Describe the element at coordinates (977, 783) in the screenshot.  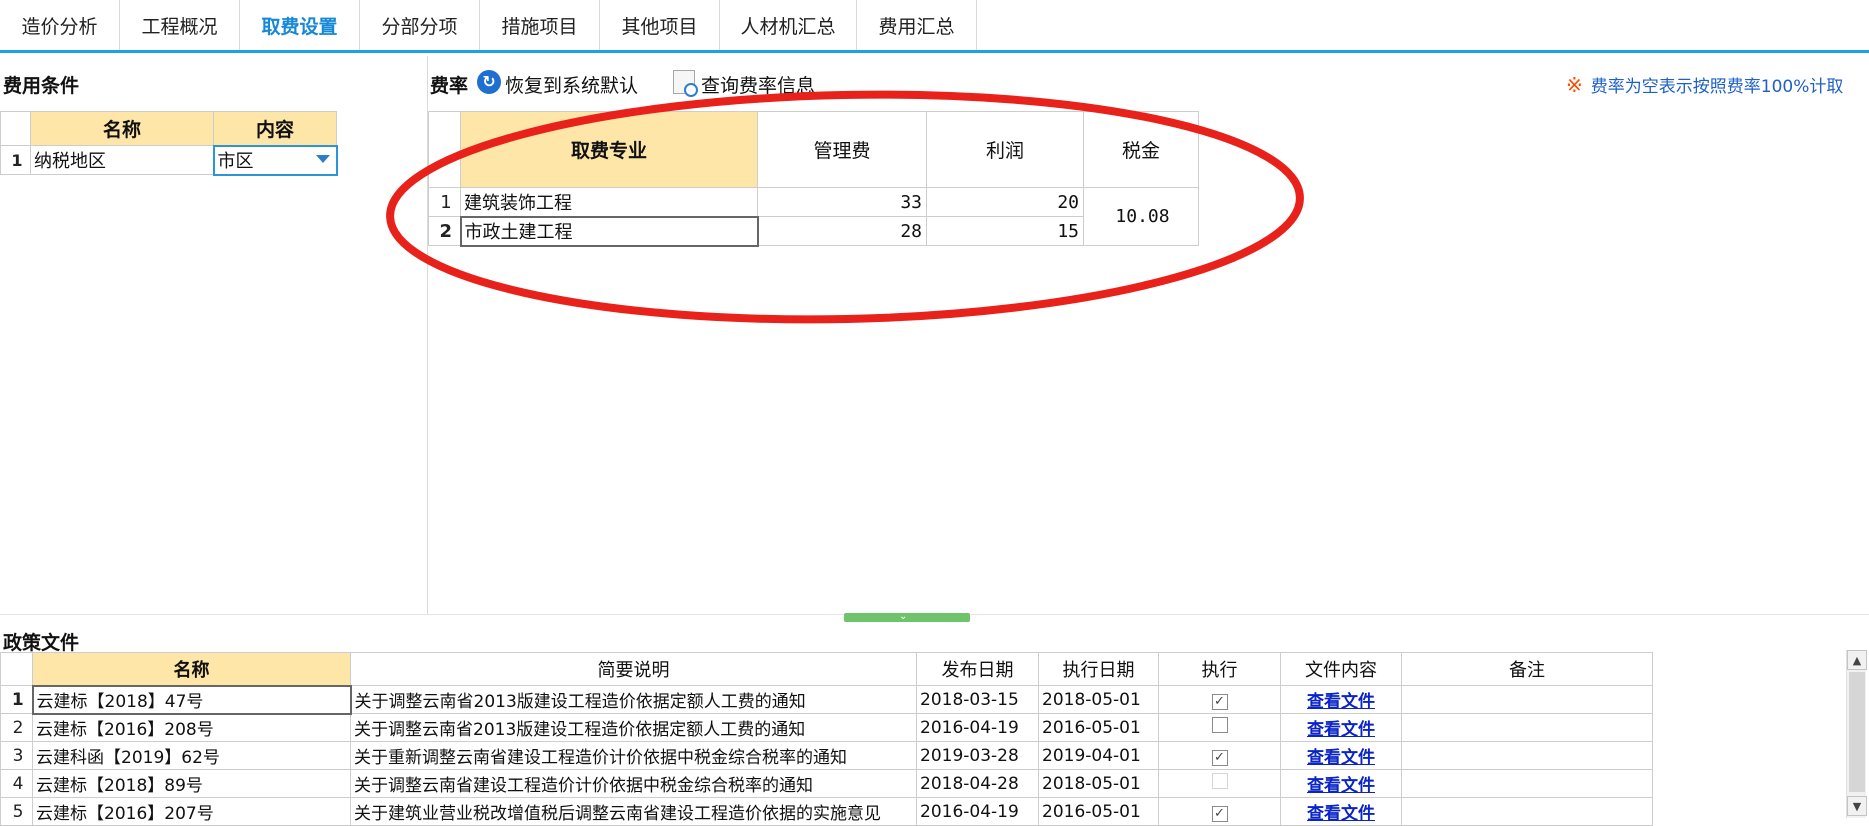
I see `publish-date-cell: 2018-04-28` at that location.